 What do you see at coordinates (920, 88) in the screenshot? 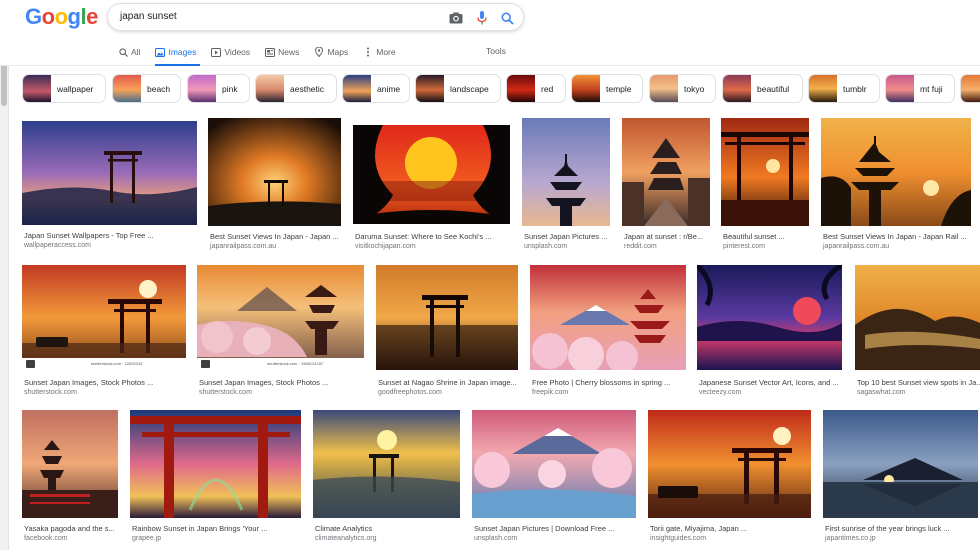
I see `chip-mt-fuji: mt fuji` at bounding box center [920, 88].